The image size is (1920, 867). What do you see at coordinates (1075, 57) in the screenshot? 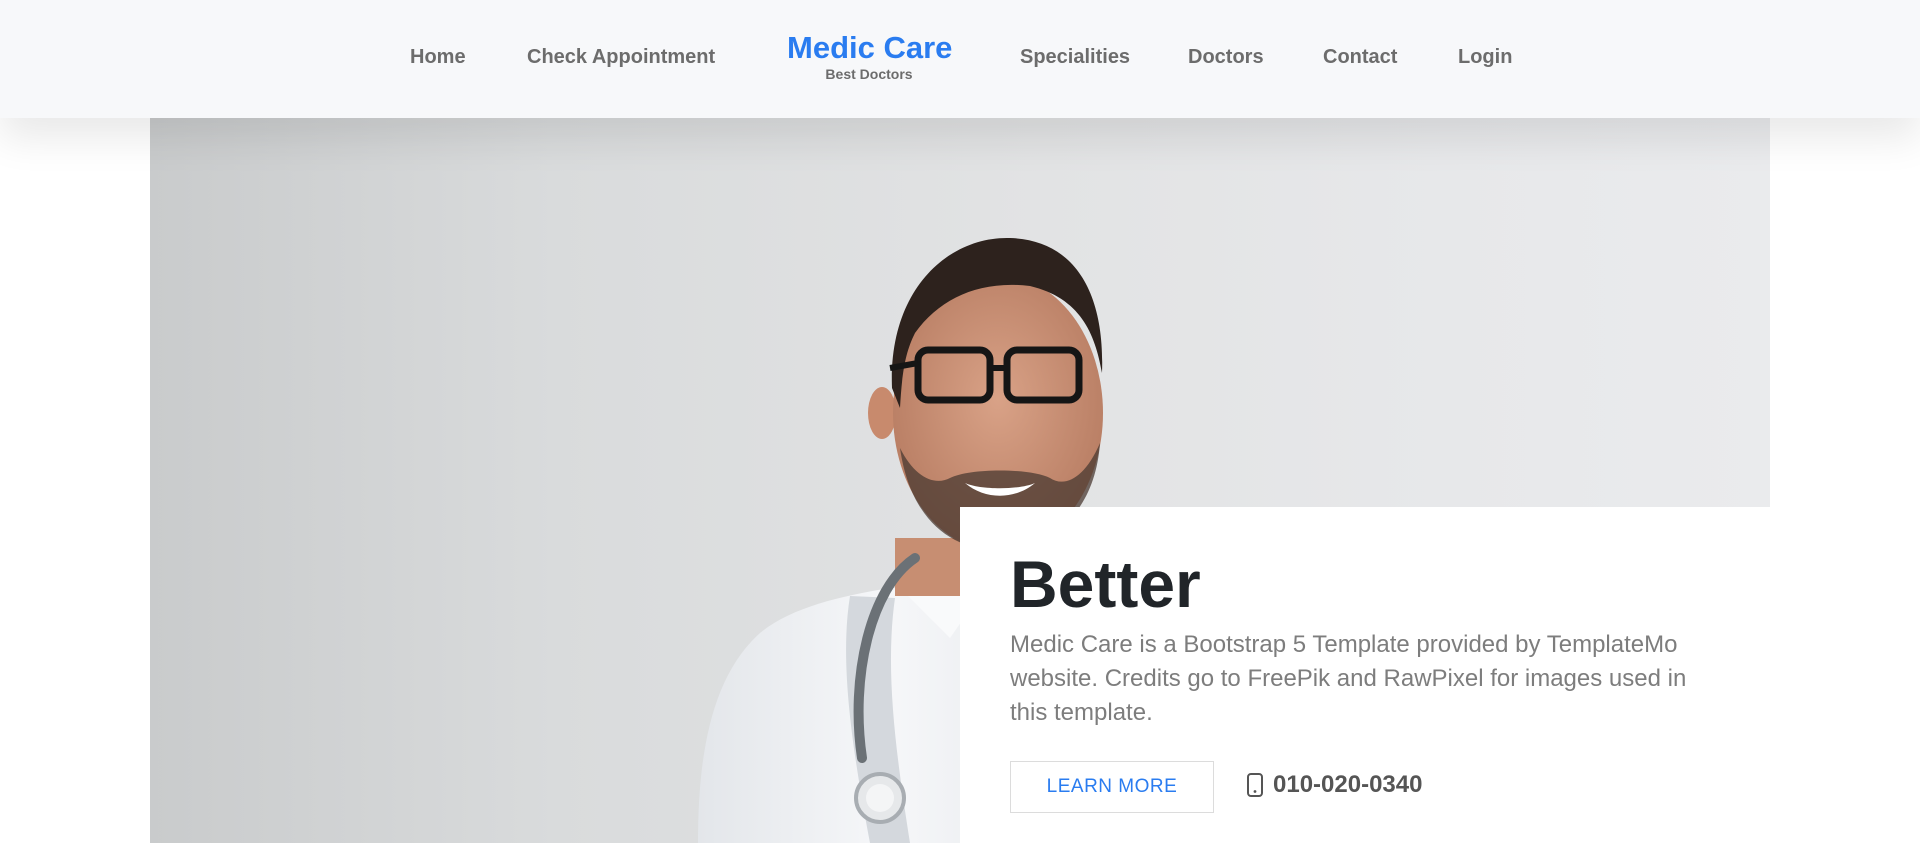
I see `nav-link-specialities: Specialities` at bounding box center [1075, 57].